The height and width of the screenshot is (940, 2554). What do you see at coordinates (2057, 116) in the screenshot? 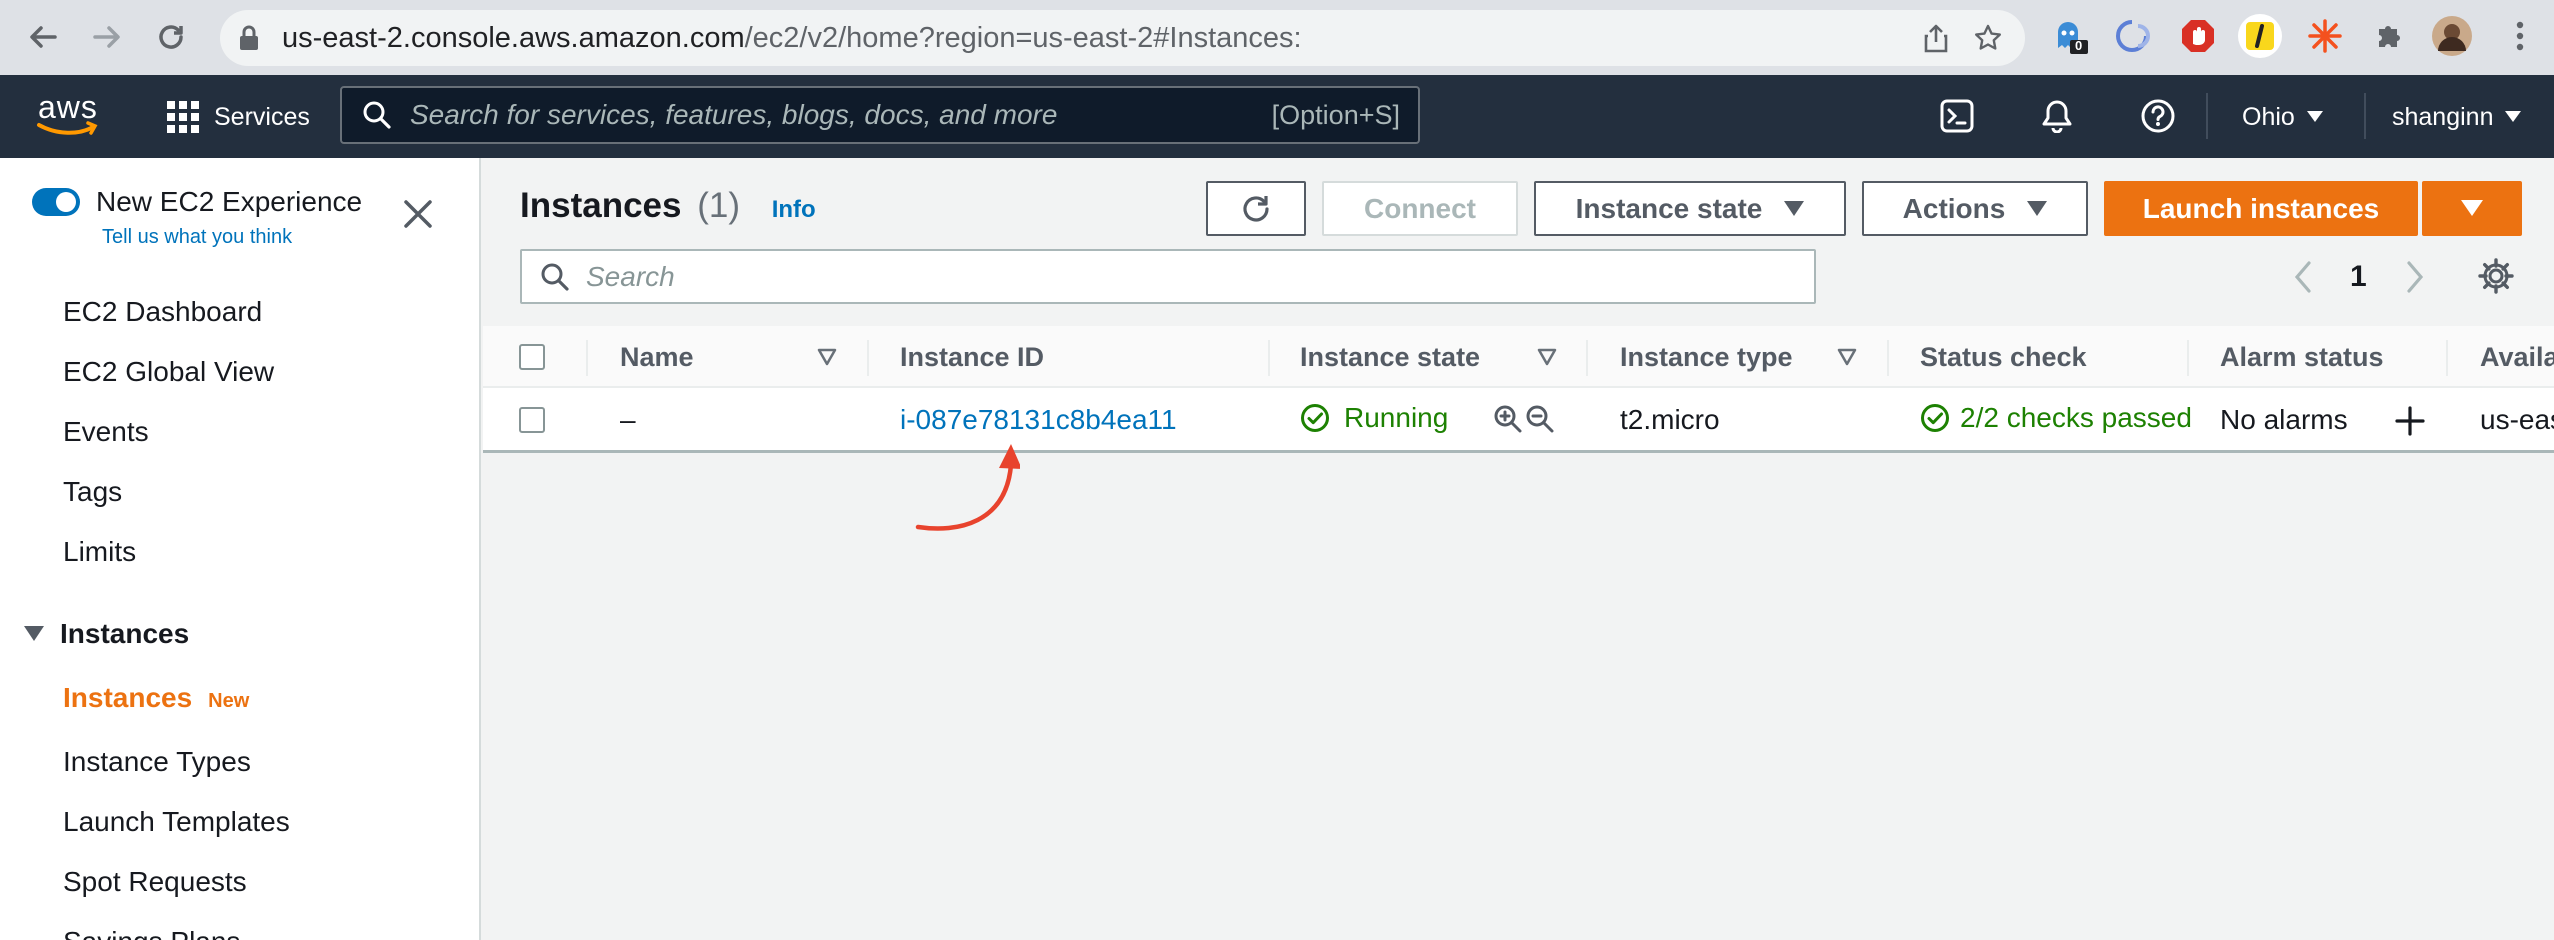
I see `notifications-bell-icon` at bounding box center [2057, 116].